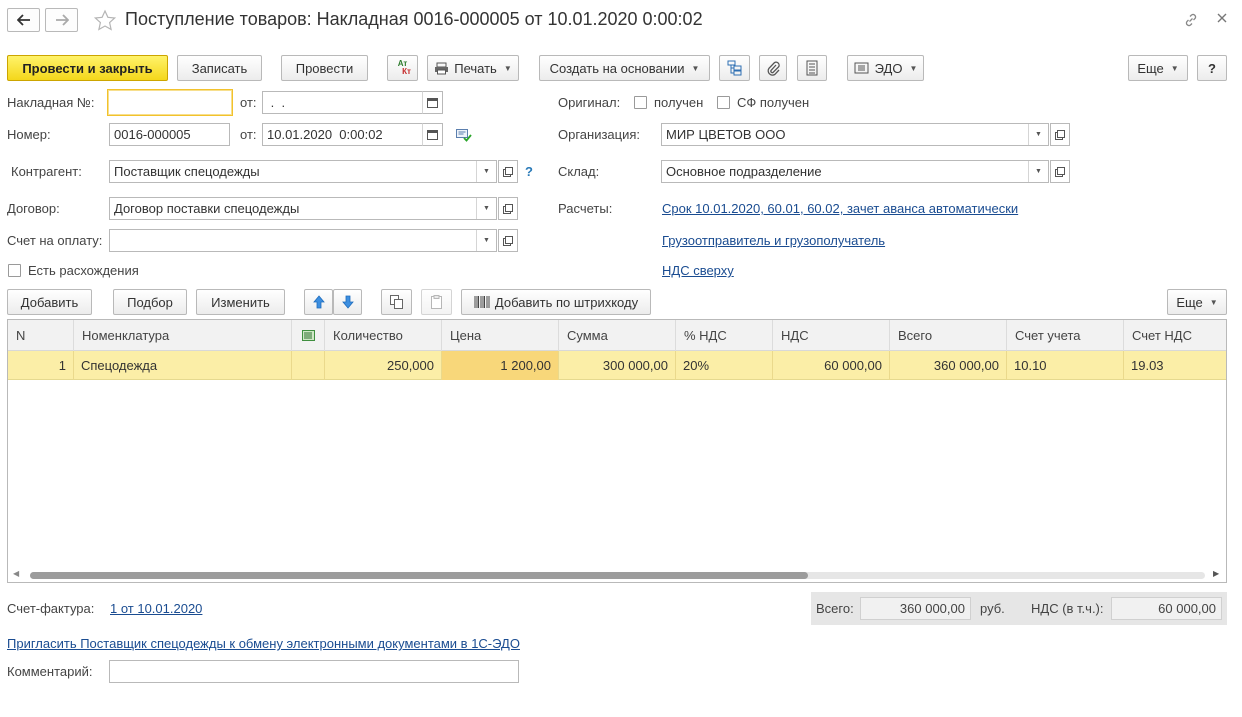 This screenshot has width=1242, height=717. Describe the element at coordinates (482, 302) in the screenshot. I see `barcode-icon` at that location.